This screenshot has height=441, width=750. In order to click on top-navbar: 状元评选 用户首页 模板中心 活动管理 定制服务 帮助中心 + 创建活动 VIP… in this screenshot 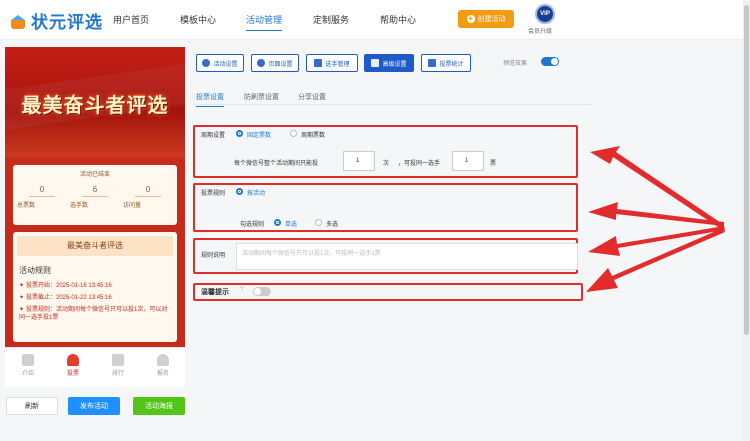, I will do `click(375, 20)`.